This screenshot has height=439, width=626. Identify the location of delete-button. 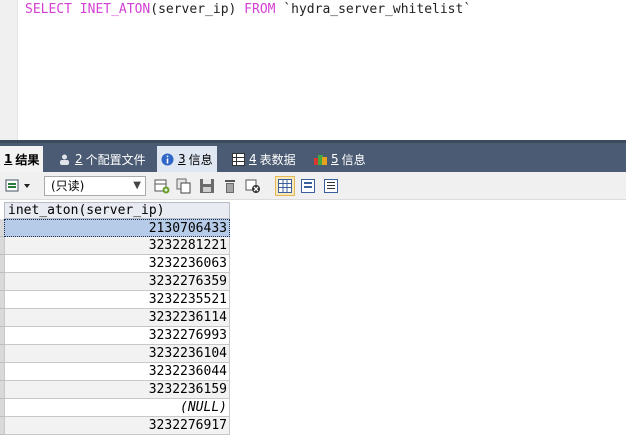
(230, 186).